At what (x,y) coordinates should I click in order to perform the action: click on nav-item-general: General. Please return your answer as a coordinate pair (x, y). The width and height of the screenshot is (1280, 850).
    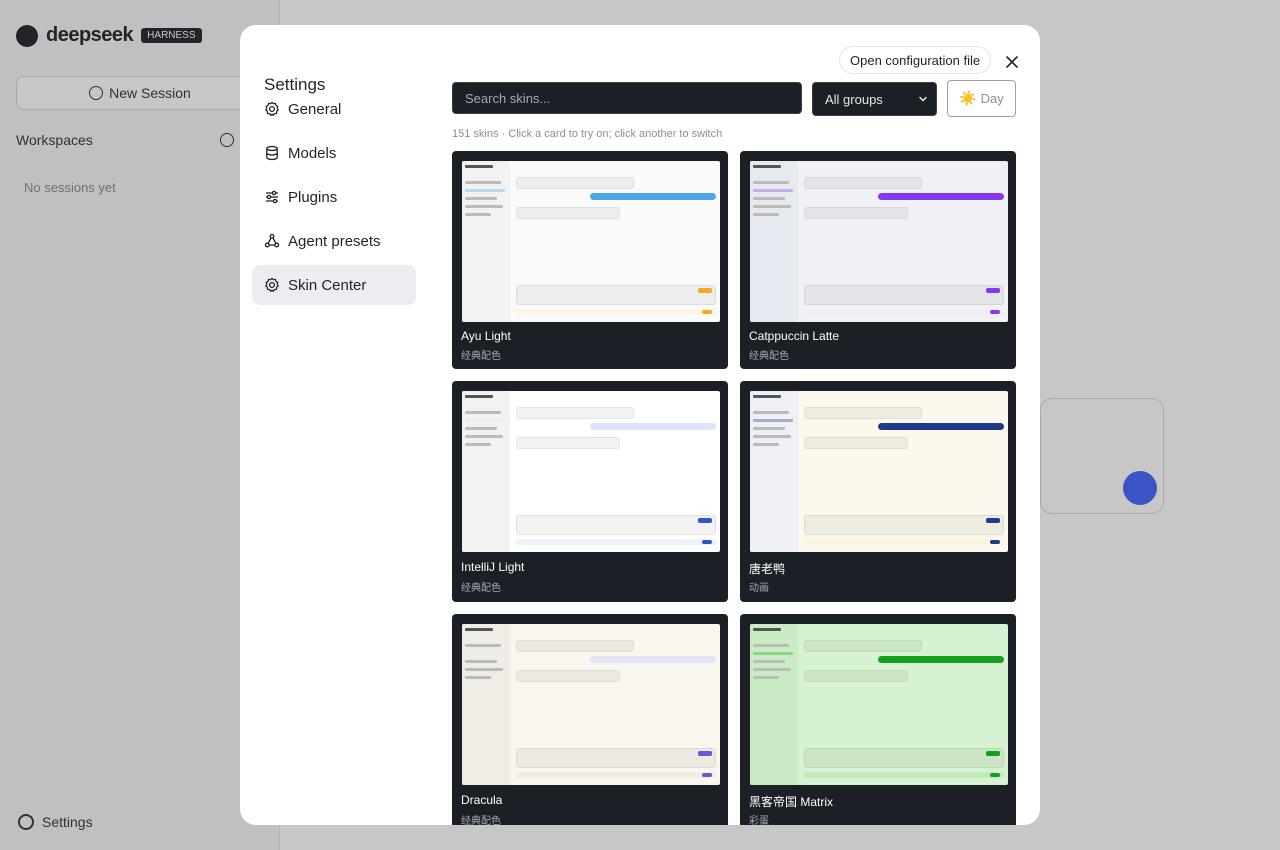
    Looking at the image, I should click on (334, 109).